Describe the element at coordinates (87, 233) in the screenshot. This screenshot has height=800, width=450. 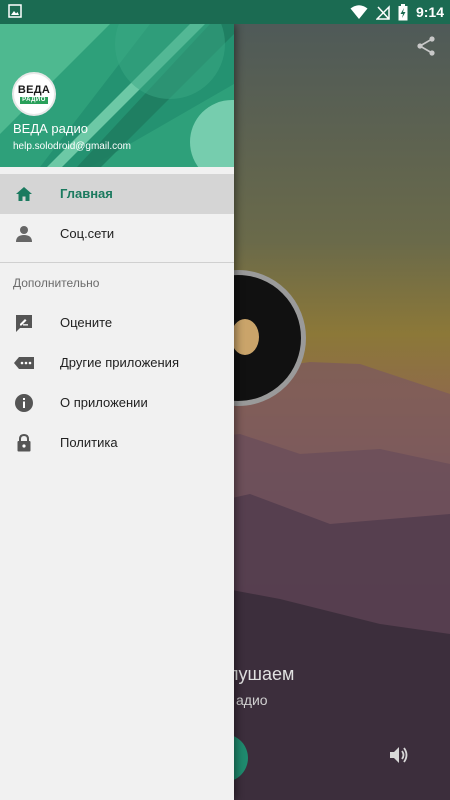
I see `menu-item-label: Соц.сети` at that location.